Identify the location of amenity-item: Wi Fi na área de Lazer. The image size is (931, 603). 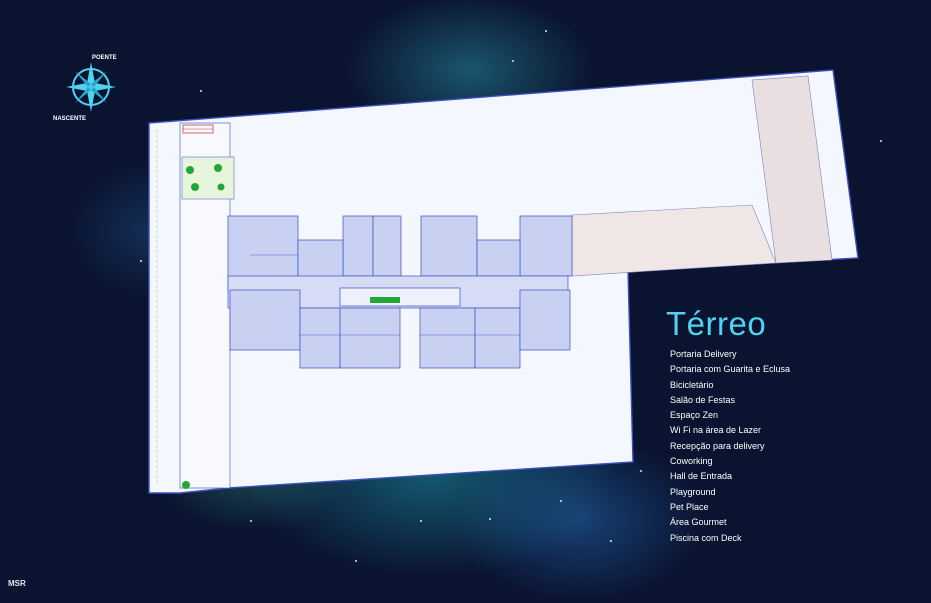
(716, 430).